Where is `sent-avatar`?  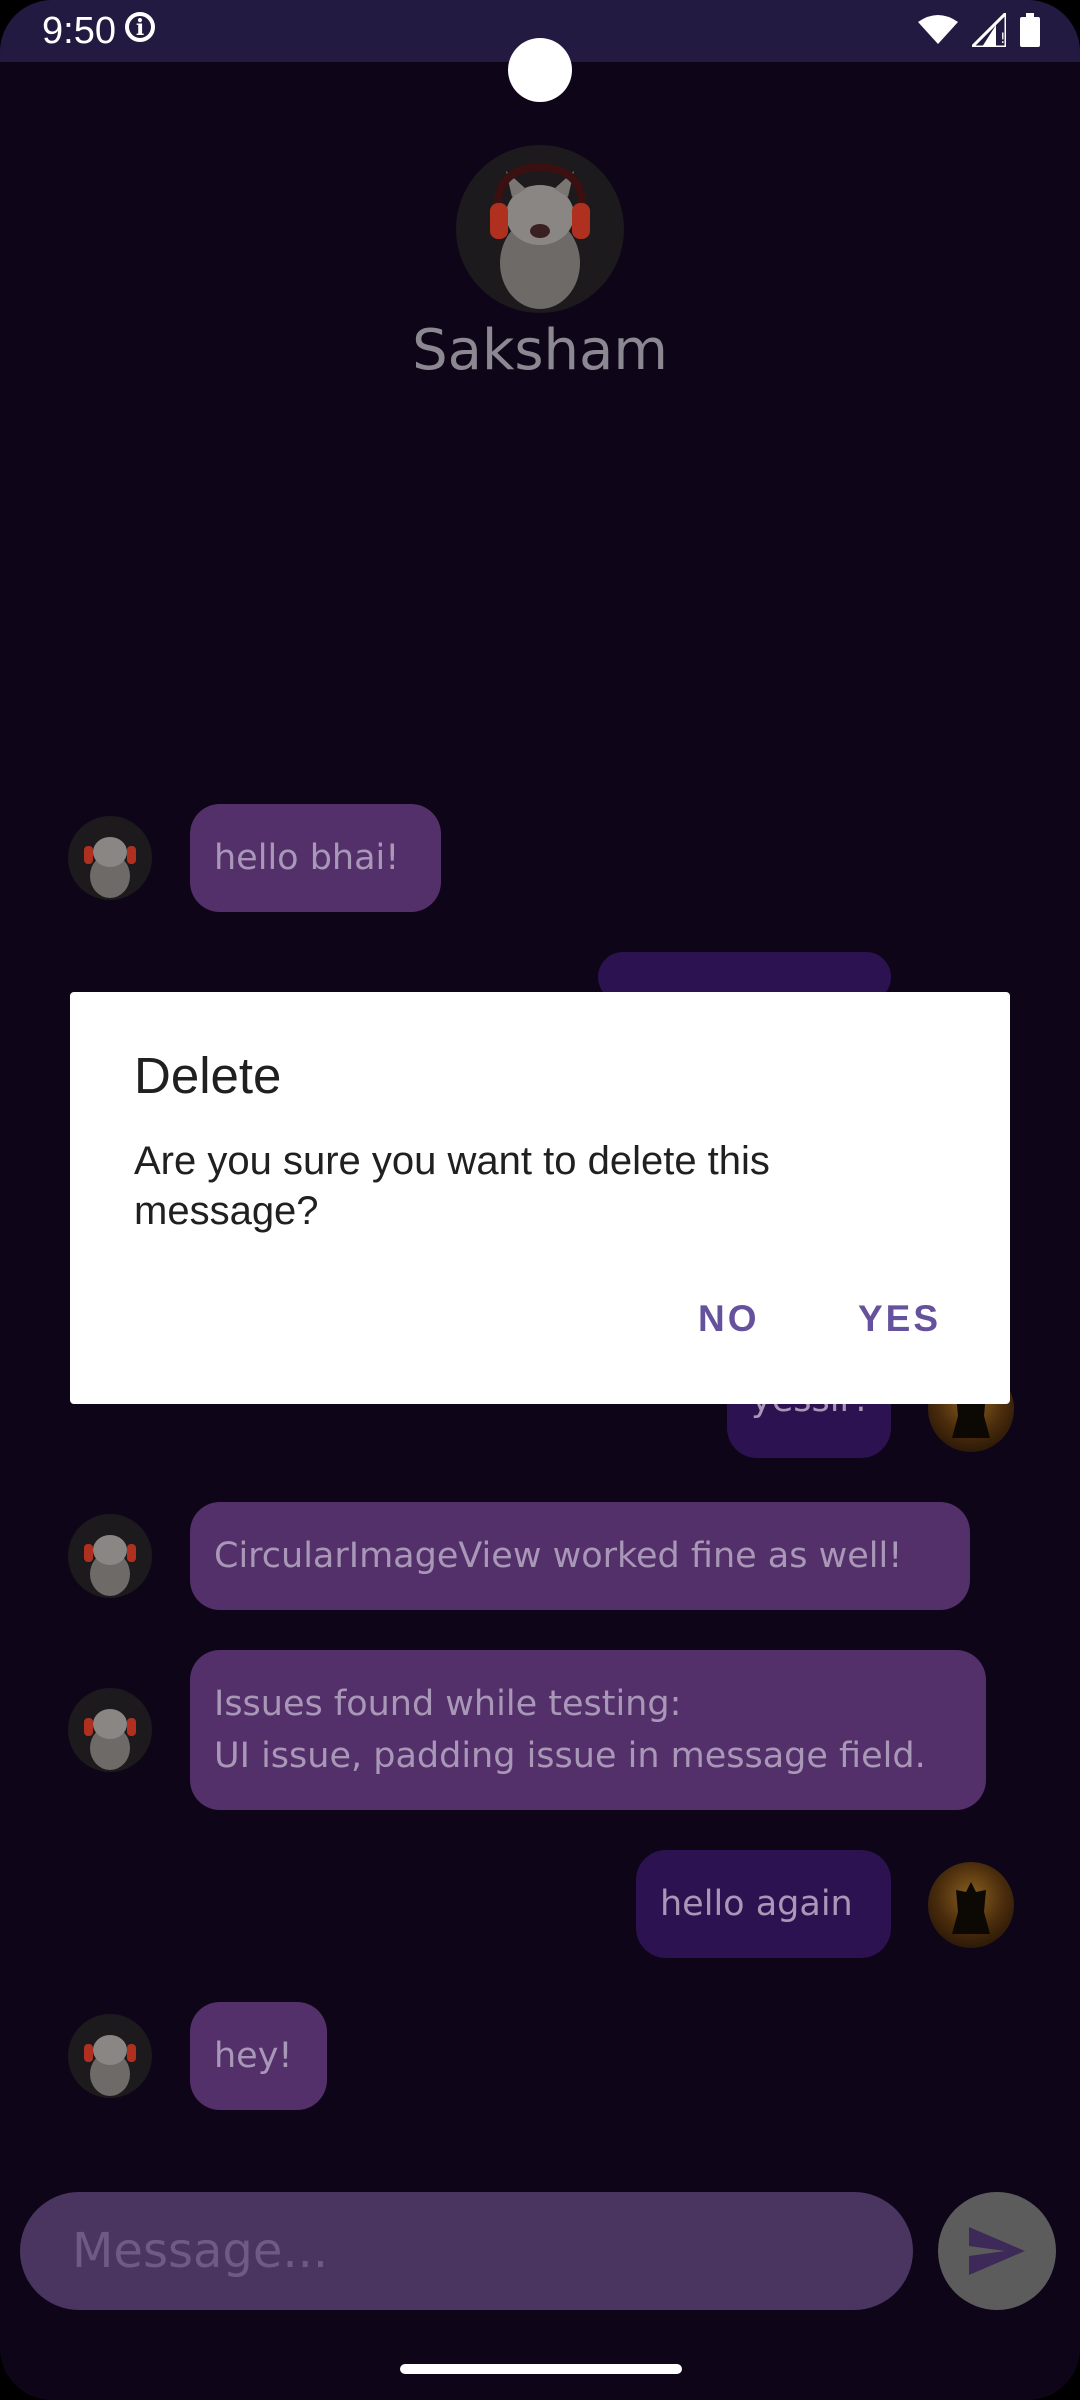
sent-avatar is located at coordinates (971, 1905).